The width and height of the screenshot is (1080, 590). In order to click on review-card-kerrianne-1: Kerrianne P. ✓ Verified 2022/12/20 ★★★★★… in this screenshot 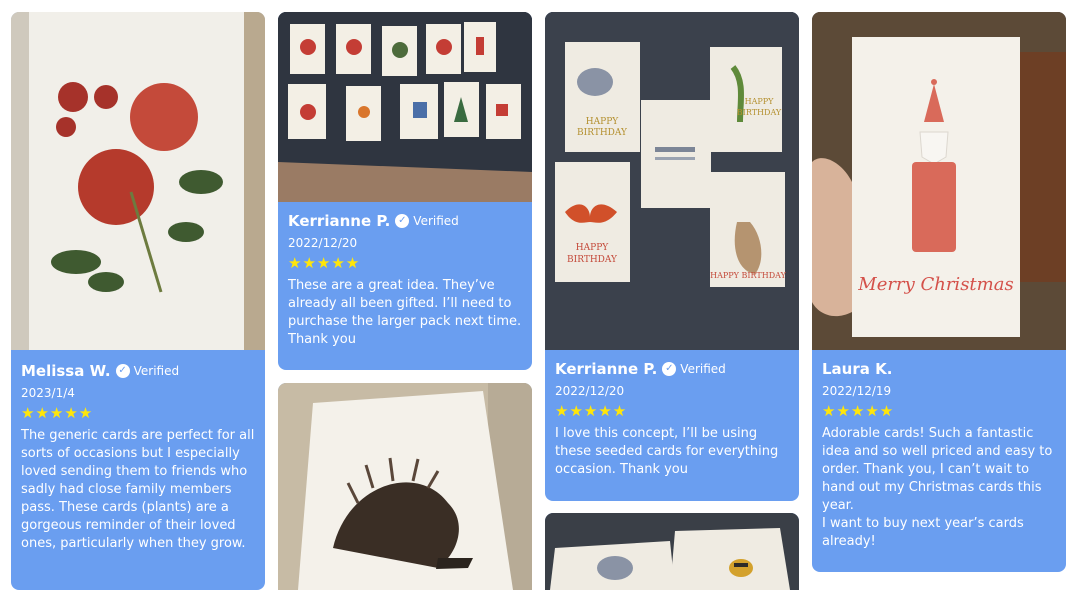, I will do `click(405, 191)`.